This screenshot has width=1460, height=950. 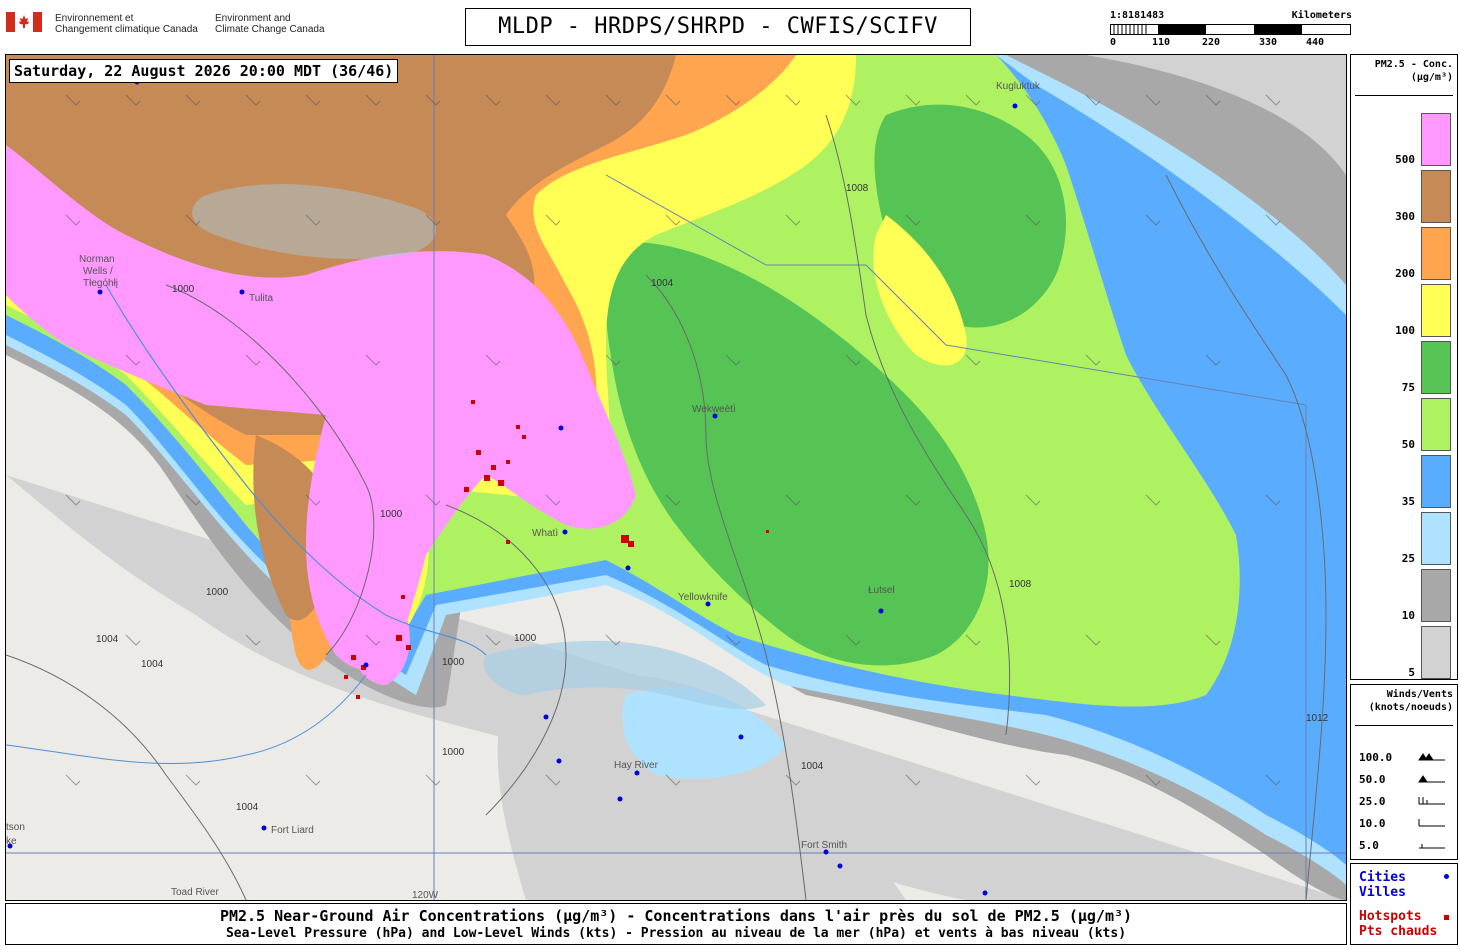 I want to click on wind-legend-divider, so click(x=1404, y=725).